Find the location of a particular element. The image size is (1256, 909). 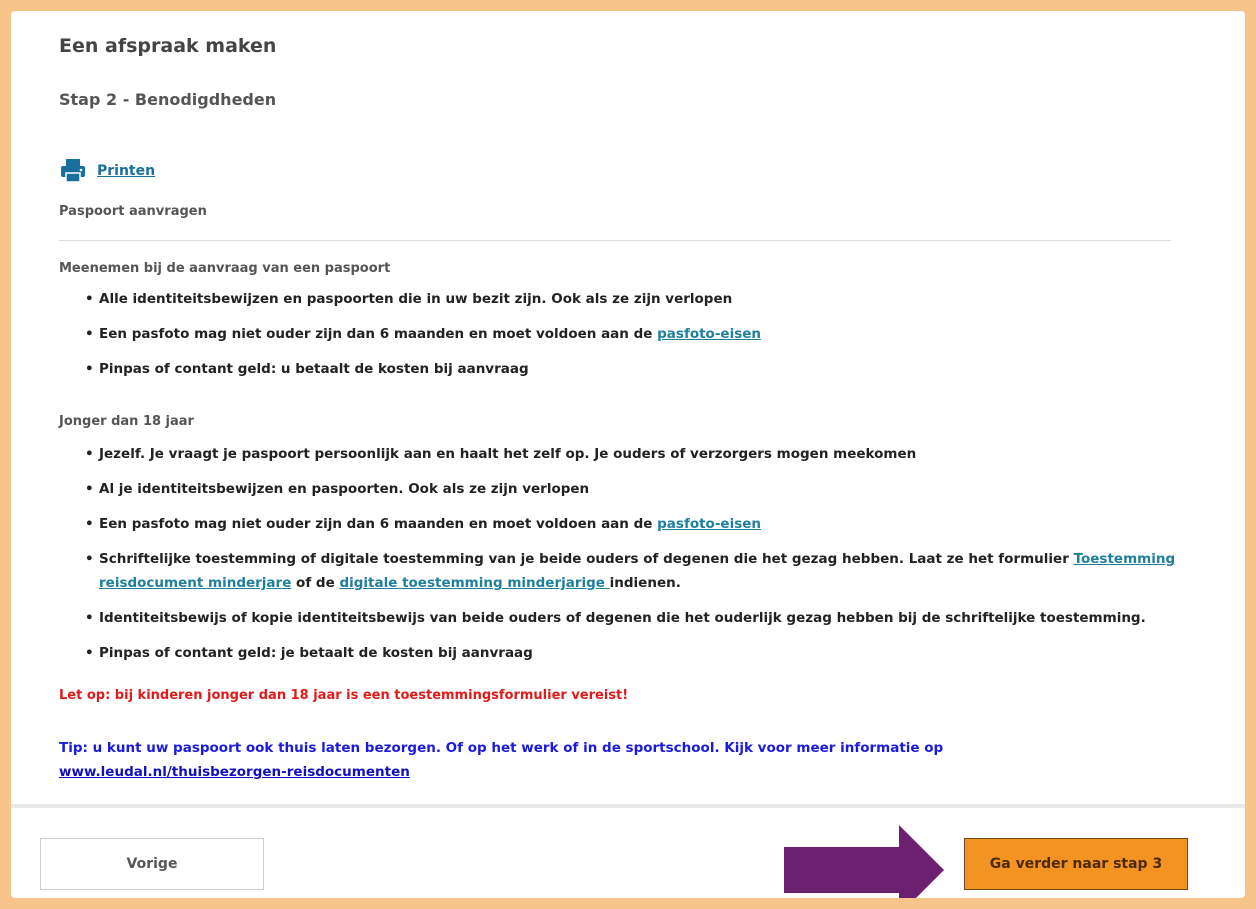

step-footer: Vorige Ga verder naar stap 3 is located at coordinates (628, 851).